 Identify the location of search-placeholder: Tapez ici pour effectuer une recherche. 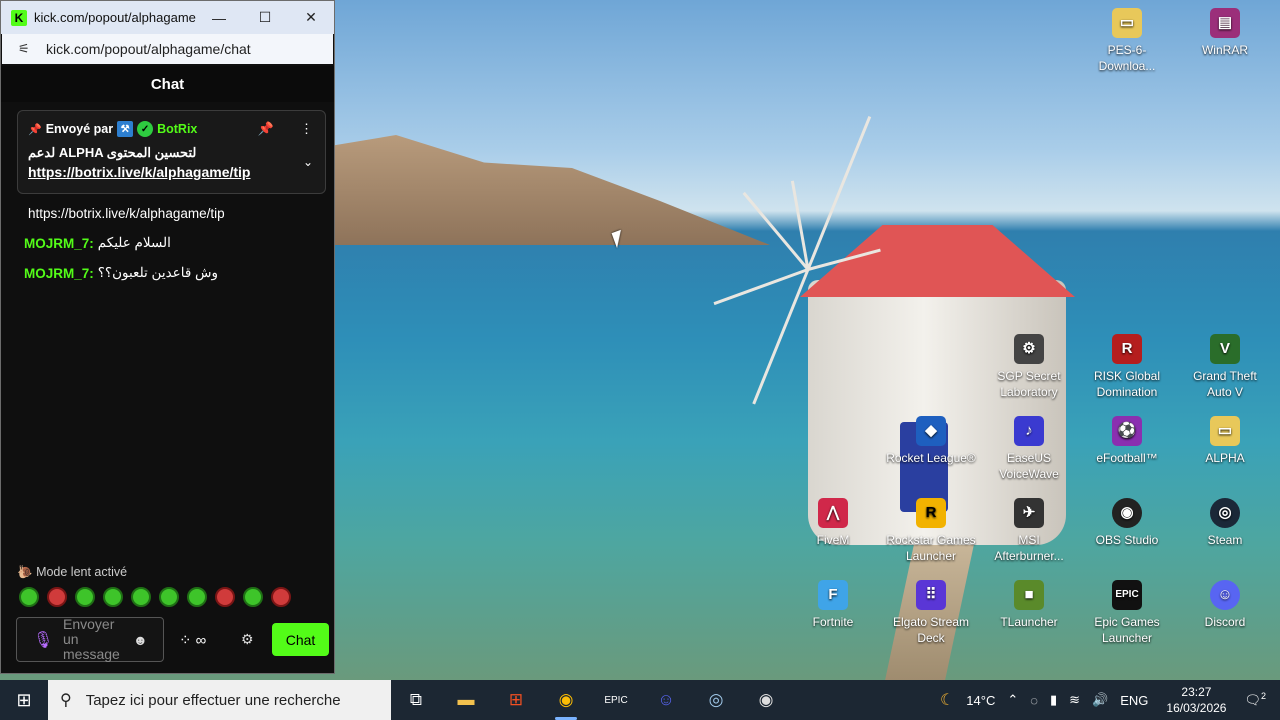
(213, 700).